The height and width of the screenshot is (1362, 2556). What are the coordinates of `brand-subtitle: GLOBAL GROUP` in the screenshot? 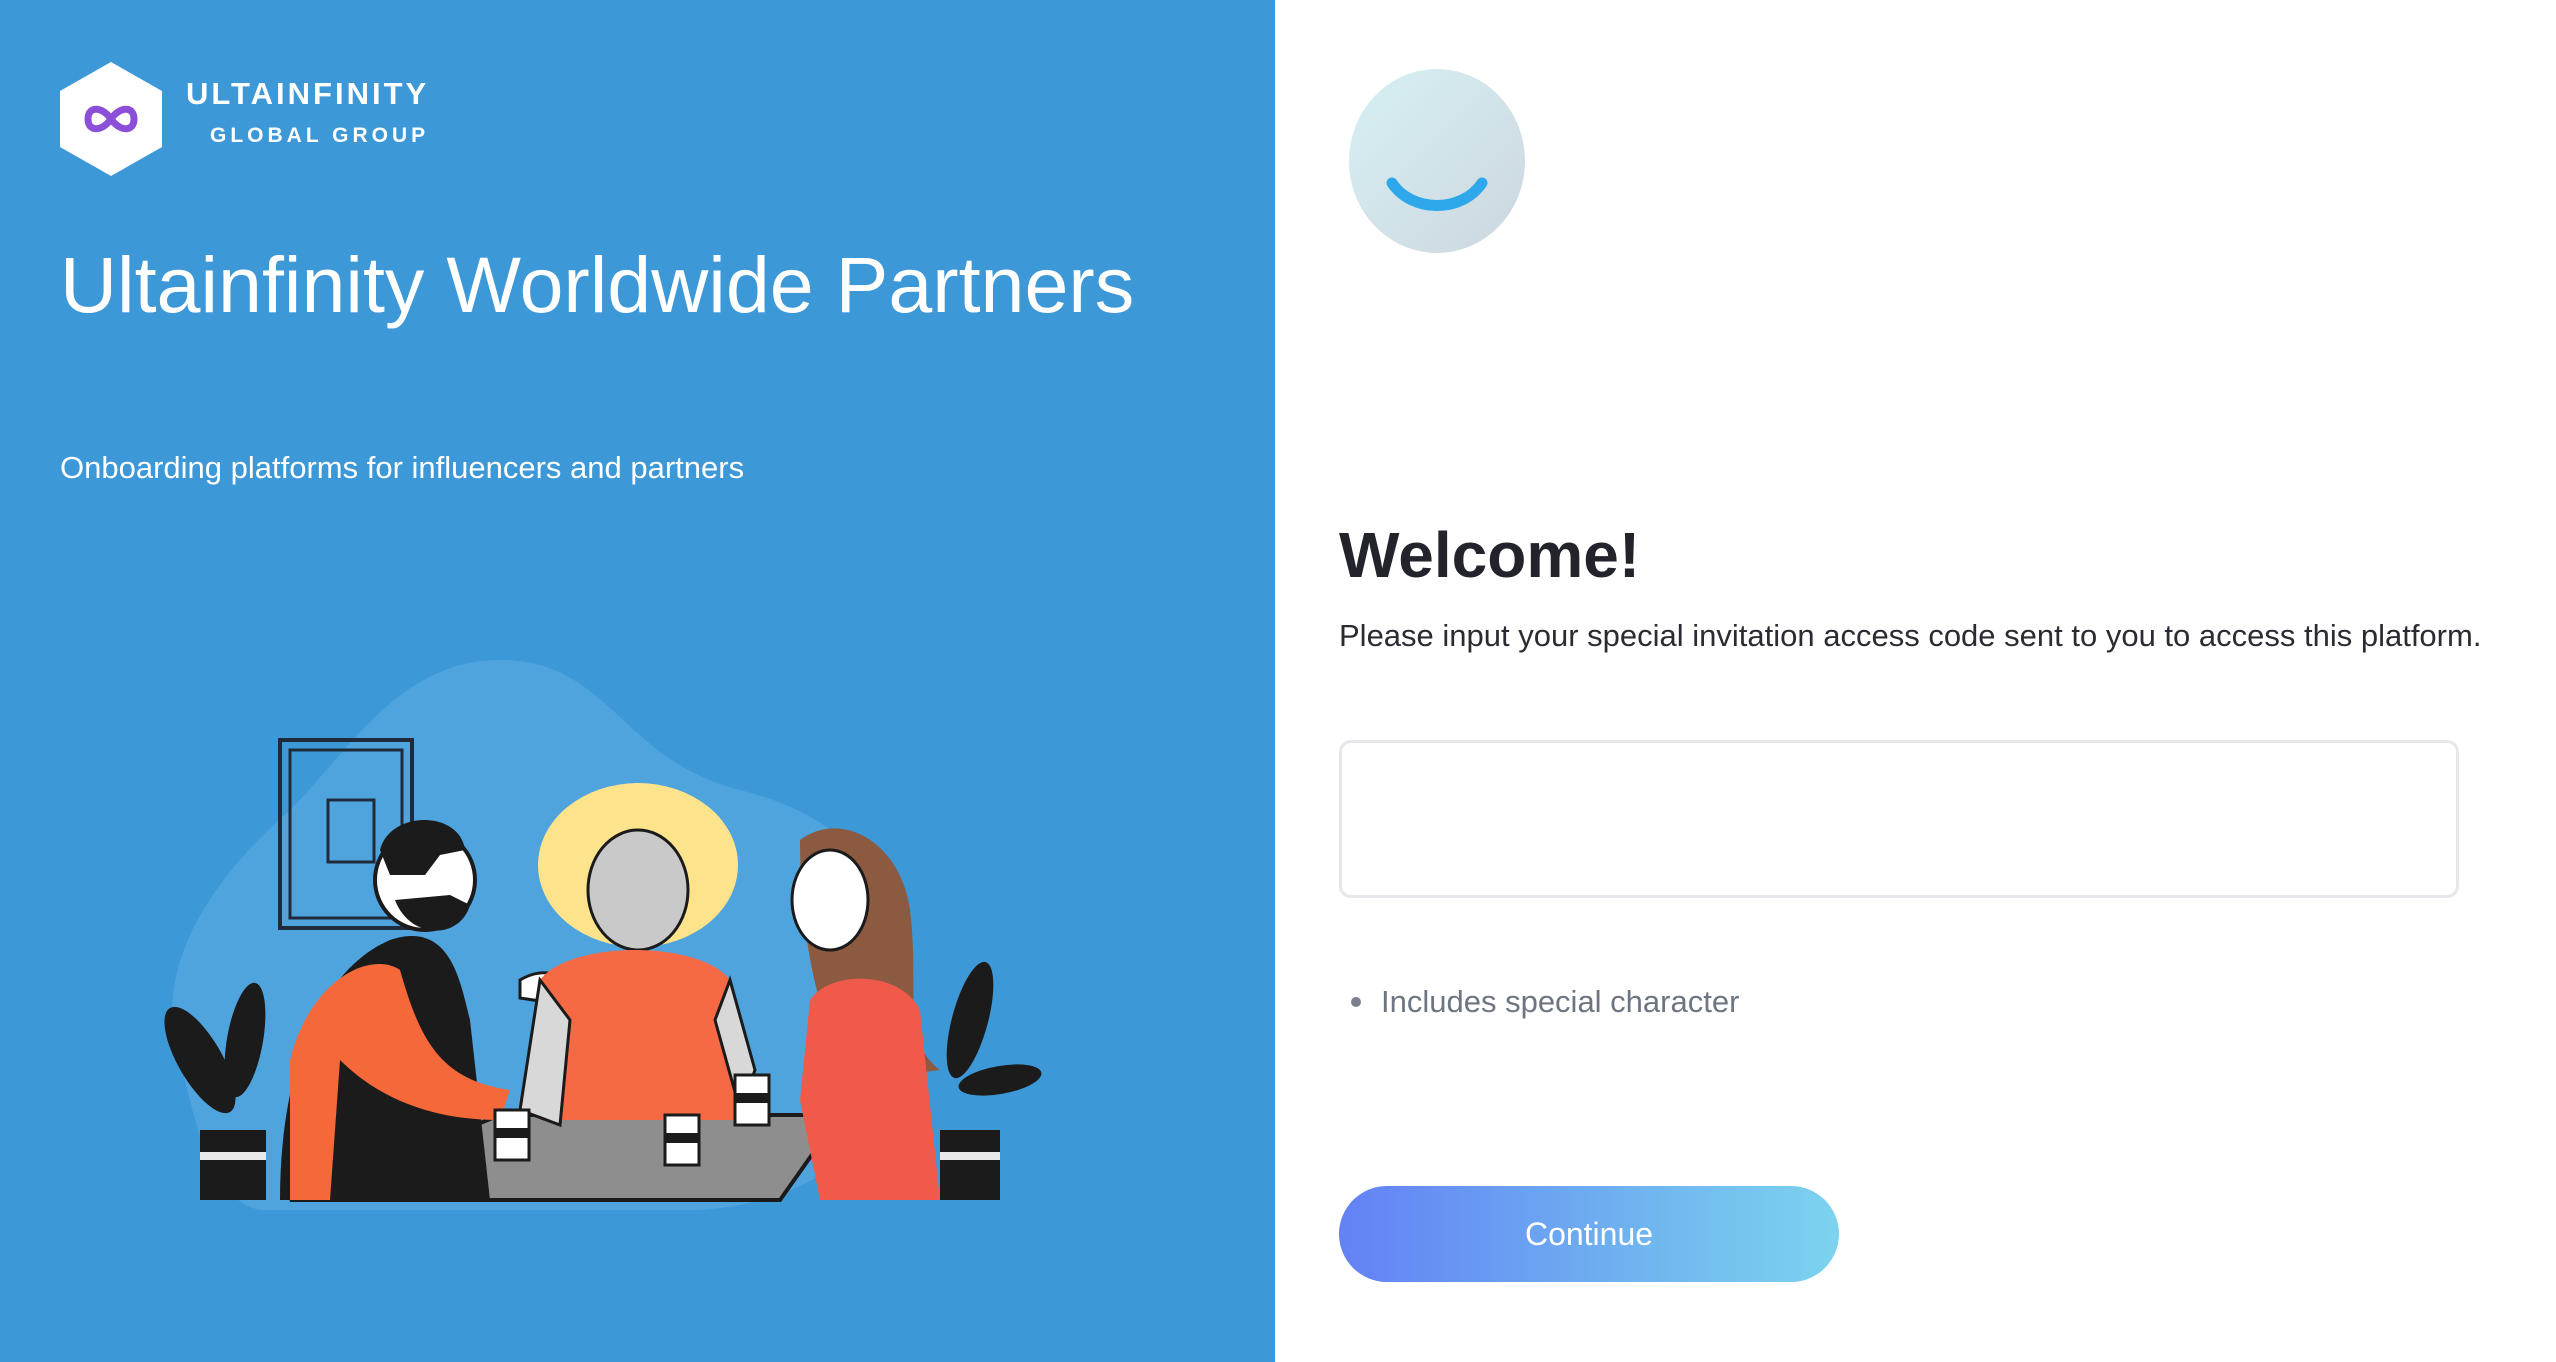 It's located at (320, 135).